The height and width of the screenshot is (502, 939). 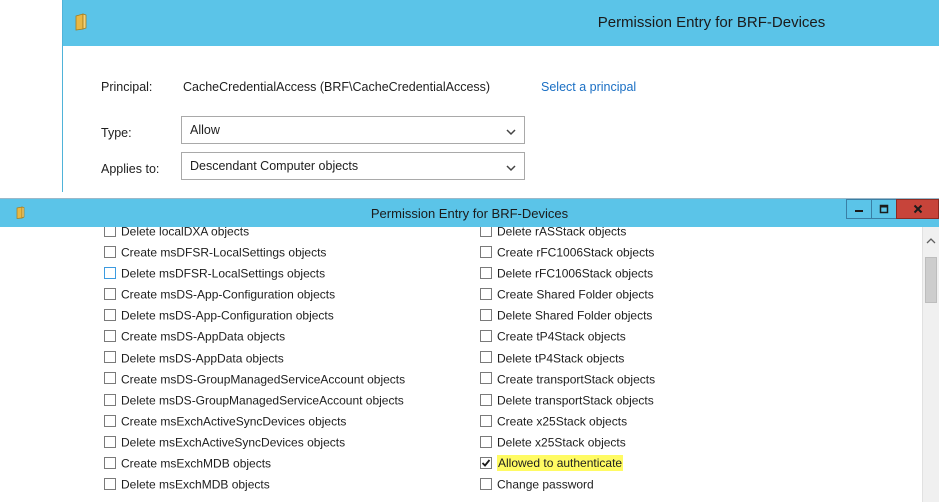 What do you see at coordinates (711, 22) in the screenshot?
I see `back-window-title: Permission Entry for BRF-Devices` at bounding box center [711, 22].